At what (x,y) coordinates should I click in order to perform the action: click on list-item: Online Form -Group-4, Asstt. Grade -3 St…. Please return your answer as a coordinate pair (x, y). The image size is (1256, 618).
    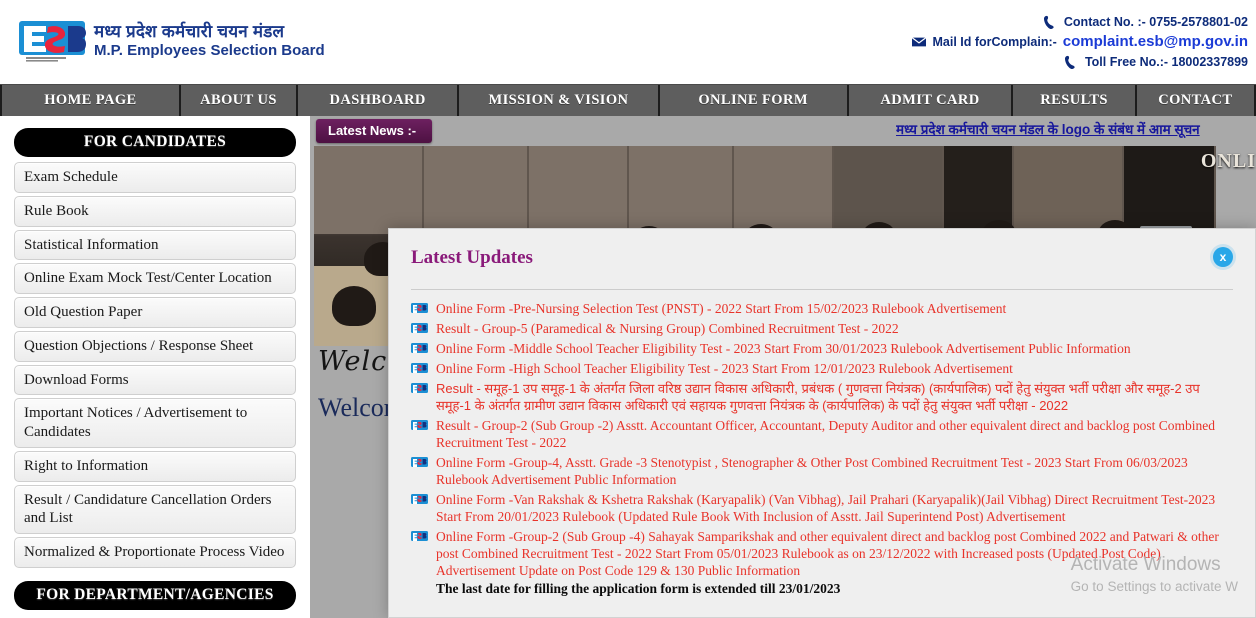
    Looking at the image, I should click on (824, 471).